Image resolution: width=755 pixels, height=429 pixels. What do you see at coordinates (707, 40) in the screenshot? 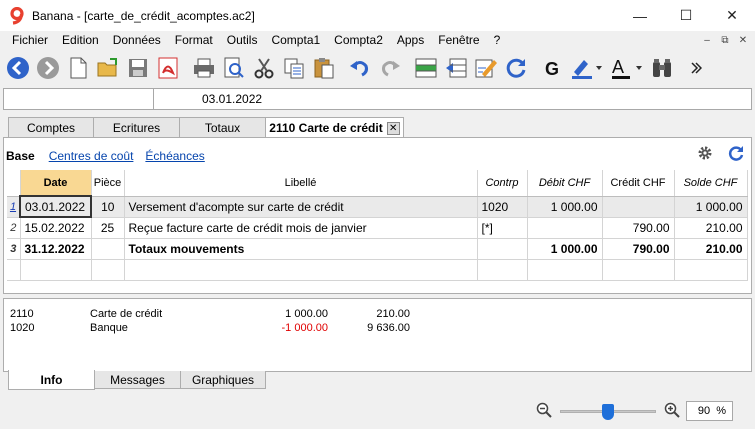
I see `mdi-minimize-button: –` at bounding box center [707, 40].